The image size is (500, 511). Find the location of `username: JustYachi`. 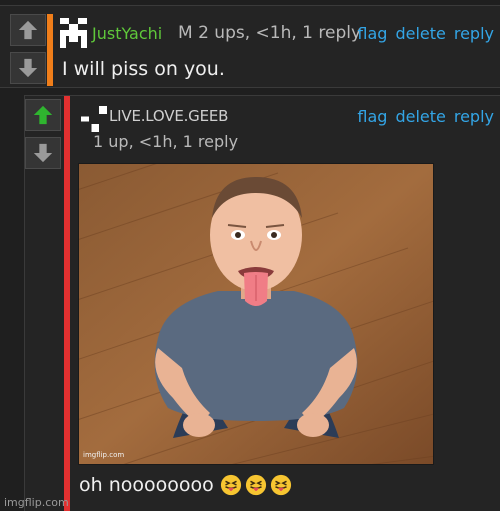

username: JustYachi is located at coordinates (127, 33).